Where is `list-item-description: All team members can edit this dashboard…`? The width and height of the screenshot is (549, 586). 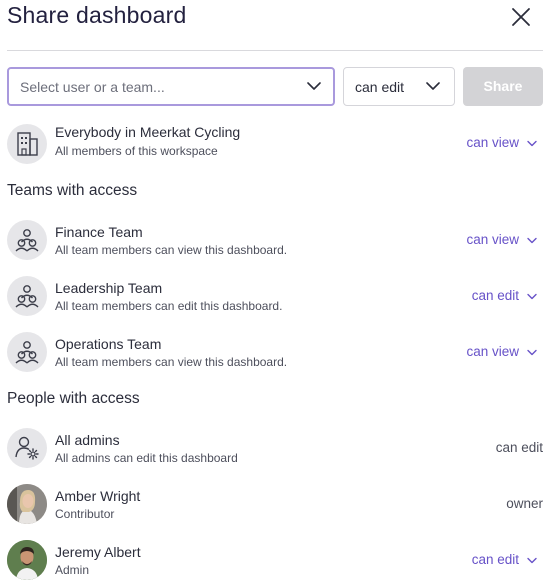 list-item-description: All team members can edit this dashboard… is located at coordinates (169, 306).